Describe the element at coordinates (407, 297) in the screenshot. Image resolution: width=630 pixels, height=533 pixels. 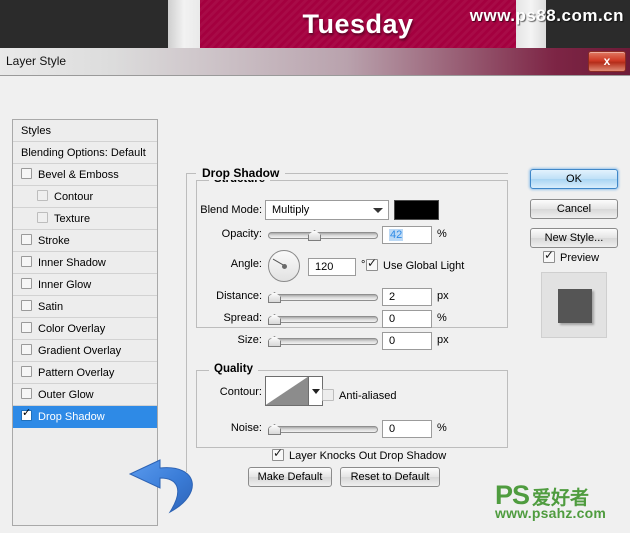
I see `distance-input: 2` at that location.